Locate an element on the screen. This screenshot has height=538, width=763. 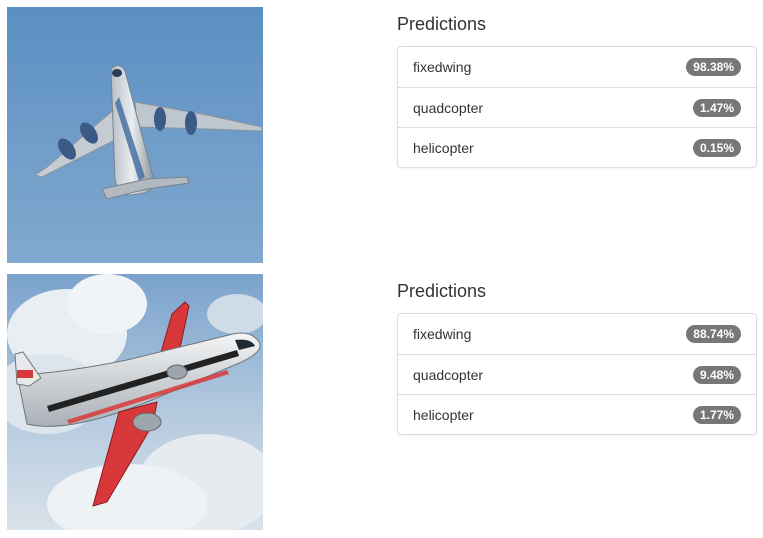
list-item: fixedwing 88.74% is located at coordinates (577, 334).